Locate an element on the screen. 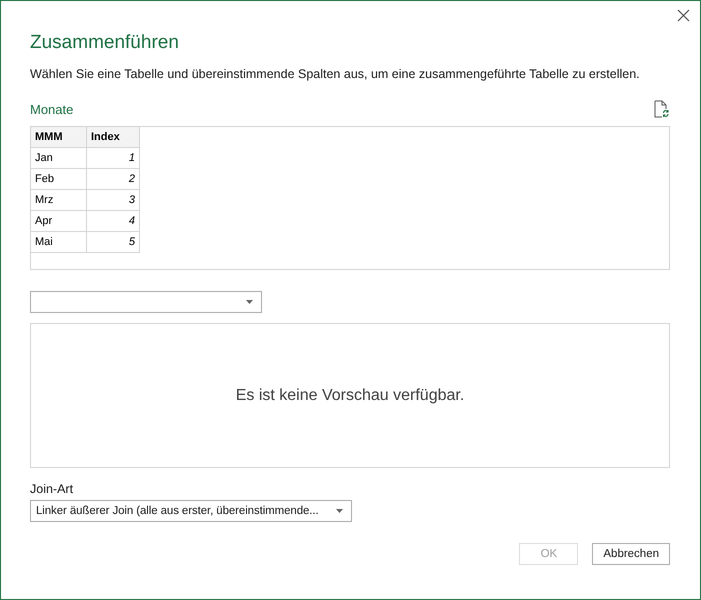 The image size is (701, 600). table-cell: 2 is located at coordinates (113, 179).